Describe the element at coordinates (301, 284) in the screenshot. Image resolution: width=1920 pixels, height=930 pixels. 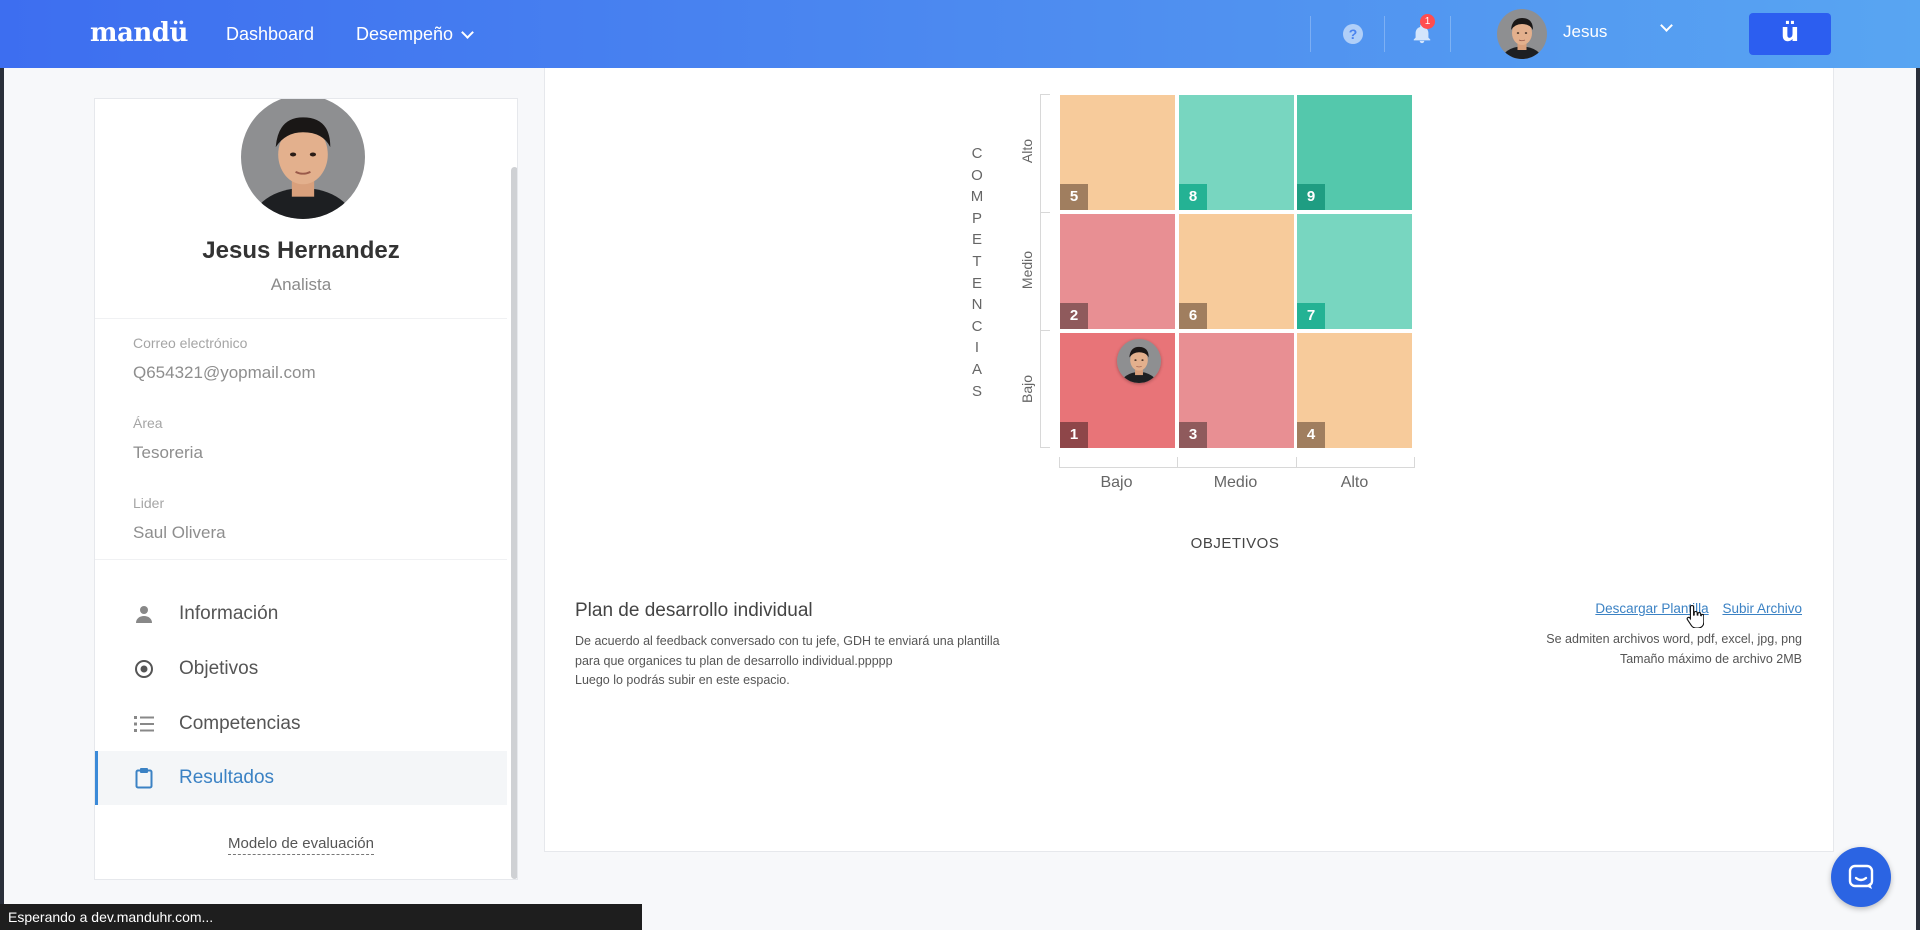
I see `profile-role: Analista` at that location.